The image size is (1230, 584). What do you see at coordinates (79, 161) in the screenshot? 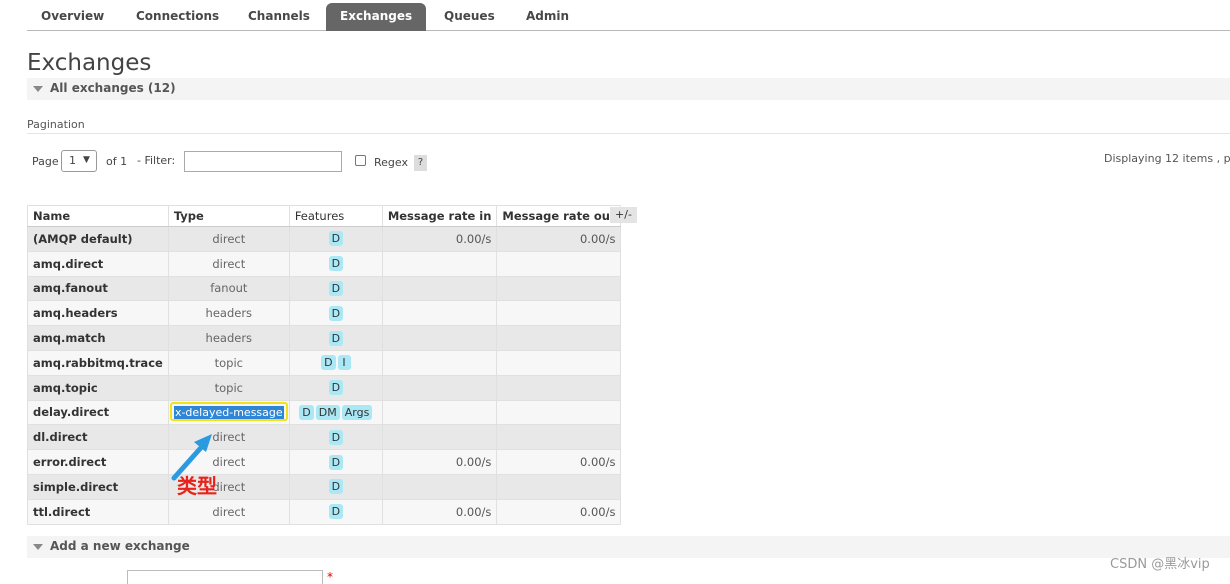
I see `page-select: 1 ▼` at bounding box center [79, 161].